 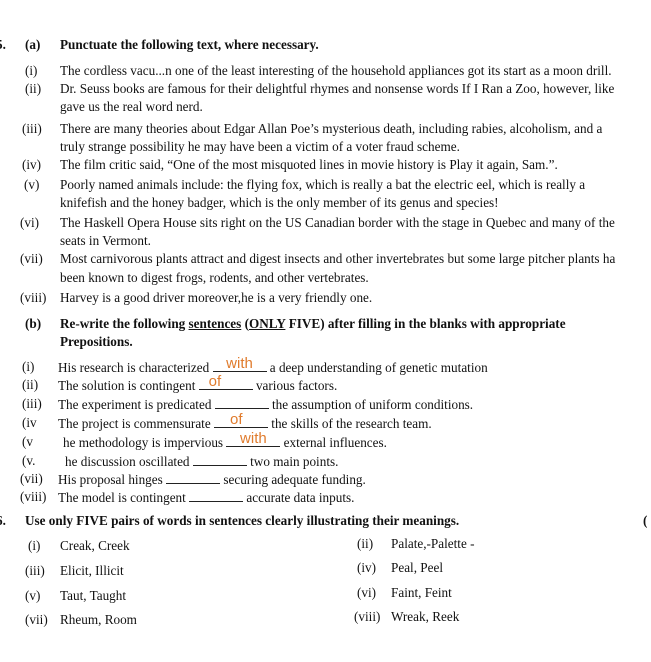 I want to click on q5a-item-text: seats in Vermont., so click(x=105, y=240).